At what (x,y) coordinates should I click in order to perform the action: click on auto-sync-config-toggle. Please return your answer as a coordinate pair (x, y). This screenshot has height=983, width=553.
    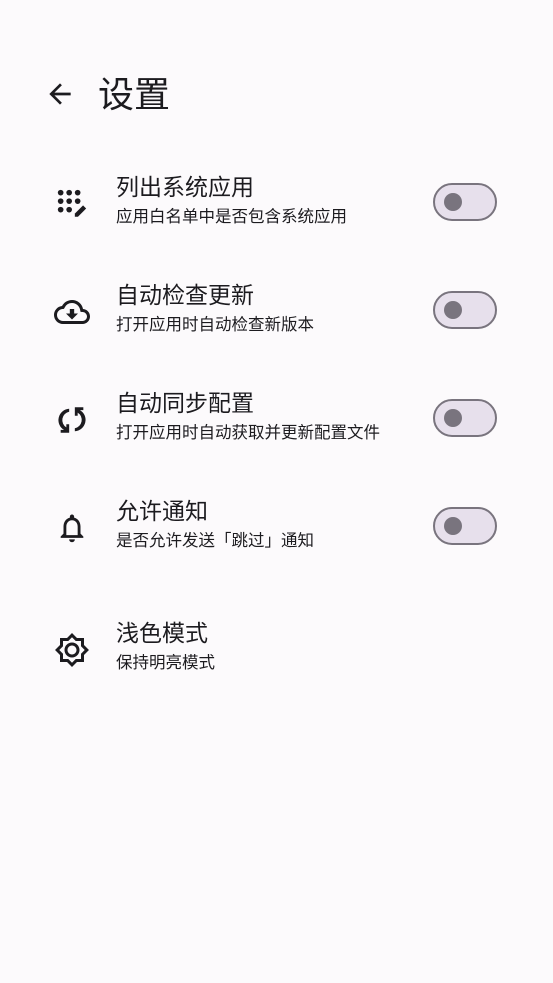
    Looking at the image, I should click on (465, 418).